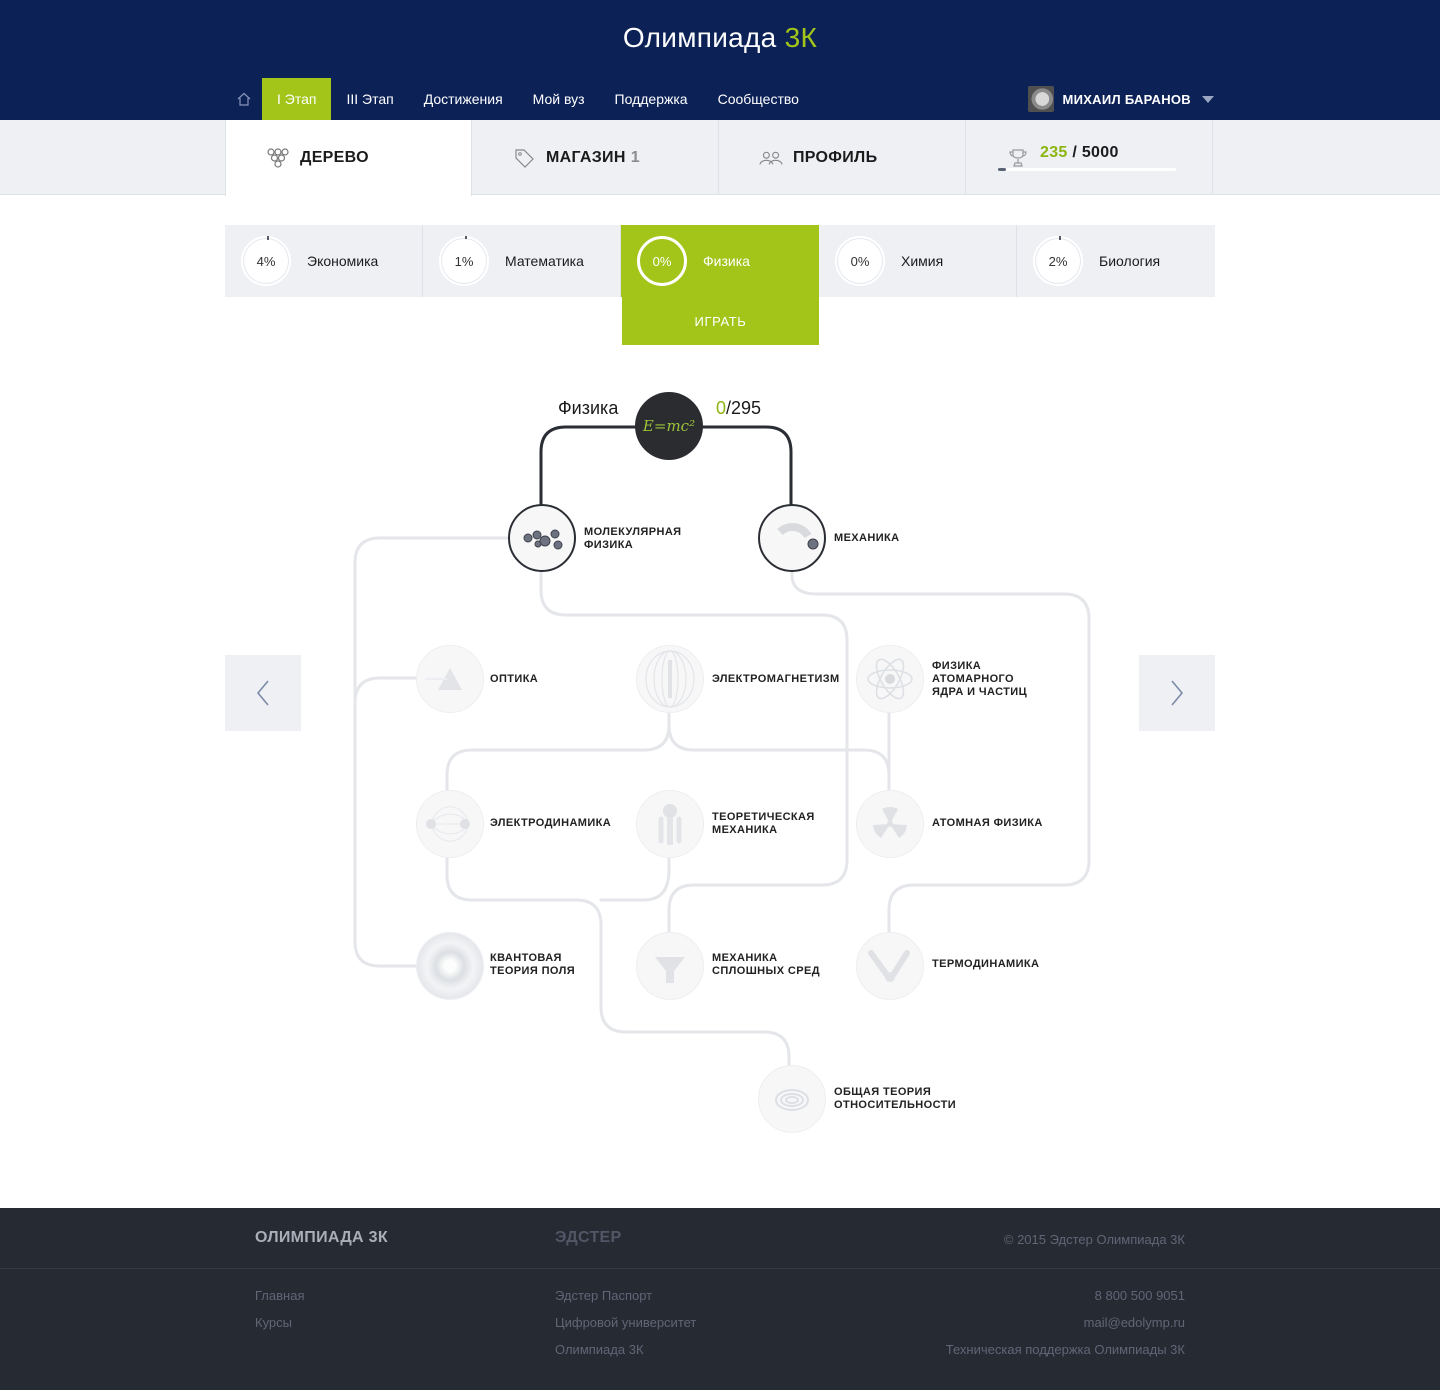  What do you see at coordinates (514, 679) in the screenshot?
I see `node-label: Оптика` at bounding box center [514, 679].